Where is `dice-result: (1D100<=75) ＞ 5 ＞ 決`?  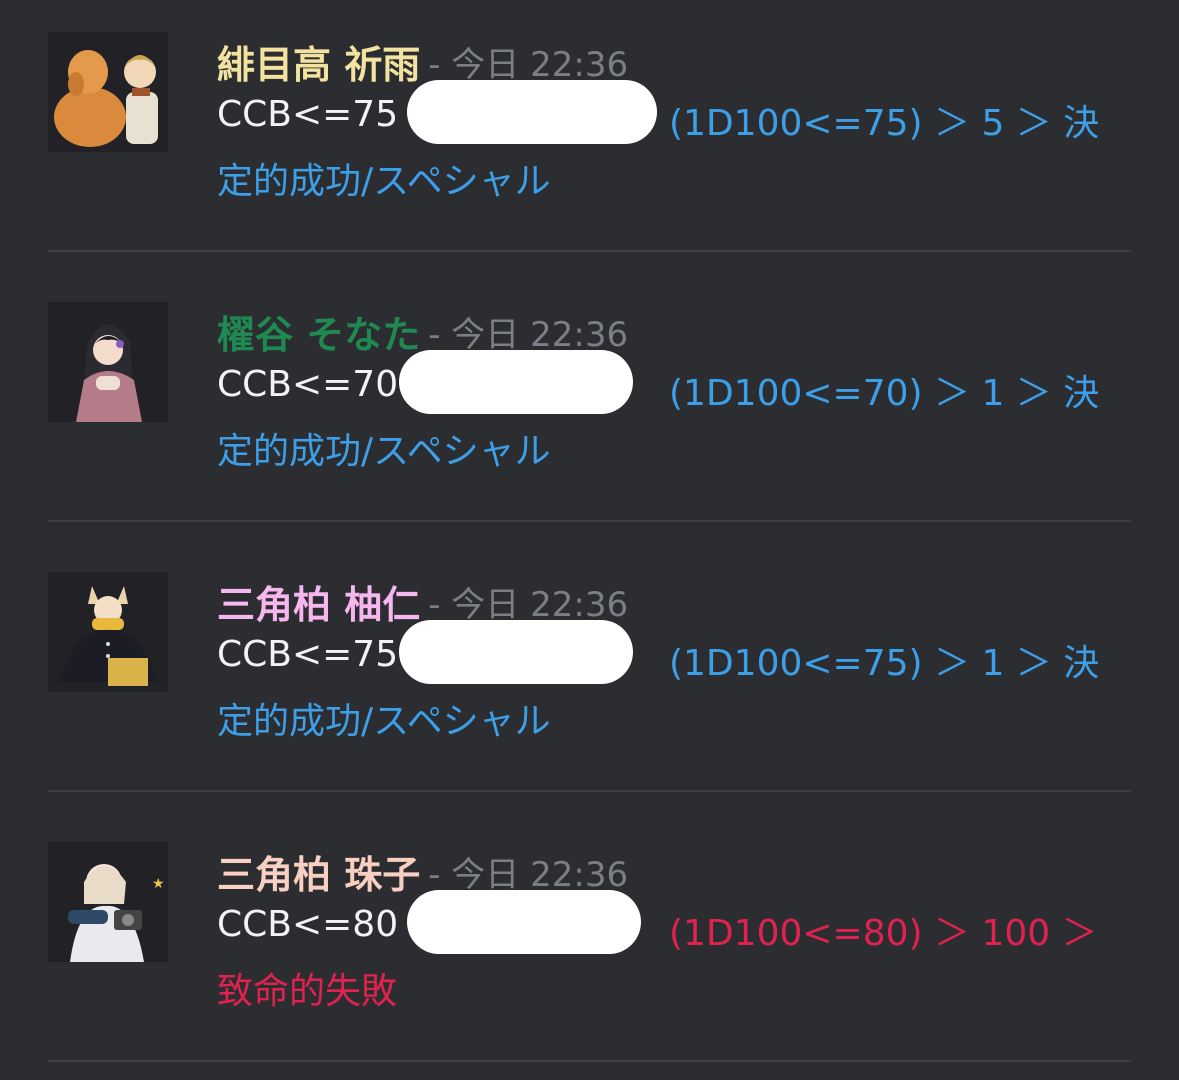
dice-result: (1D100<=75) ＞ 5 ＞ 決 is located at coordinates (884, 123).